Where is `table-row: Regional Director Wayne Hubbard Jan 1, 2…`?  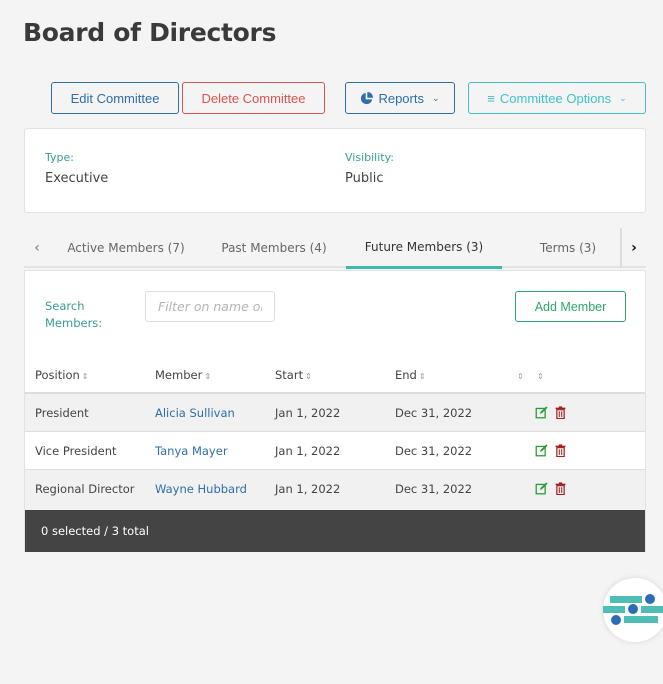
table-row: Regional Director Wayne Hubbard Jan 1, 2… is located at coordinates (335, 490).